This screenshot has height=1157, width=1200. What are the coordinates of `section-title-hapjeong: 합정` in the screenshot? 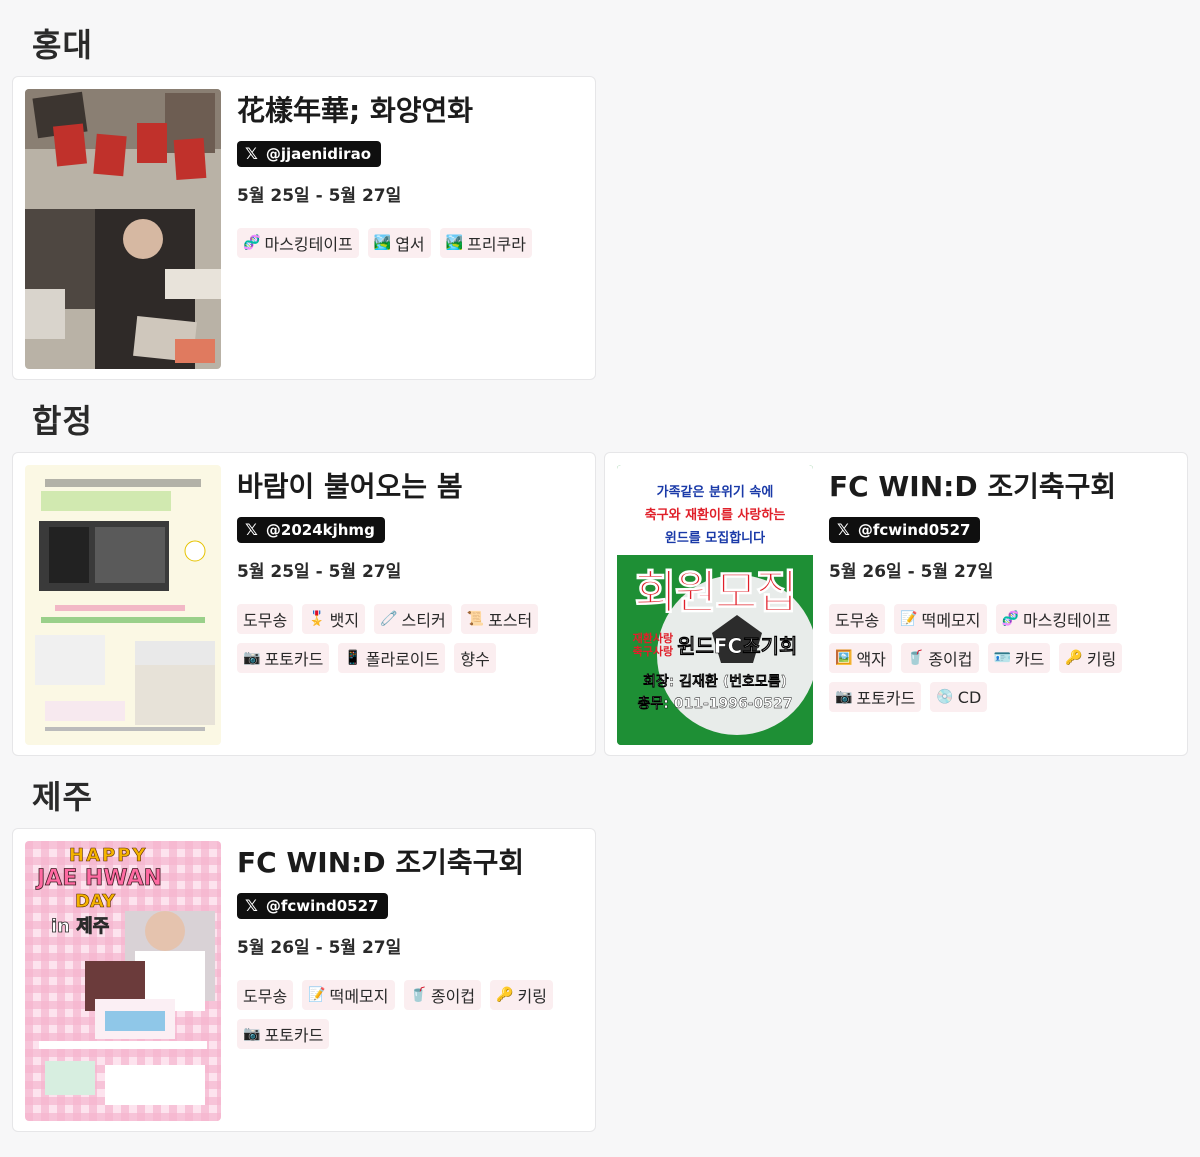 It's located at (62, 421).